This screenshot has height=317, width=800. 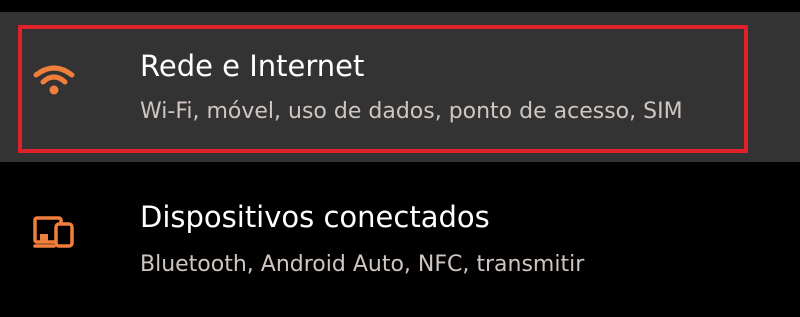 I want to click on top-strip, so click(x=400, y=6).